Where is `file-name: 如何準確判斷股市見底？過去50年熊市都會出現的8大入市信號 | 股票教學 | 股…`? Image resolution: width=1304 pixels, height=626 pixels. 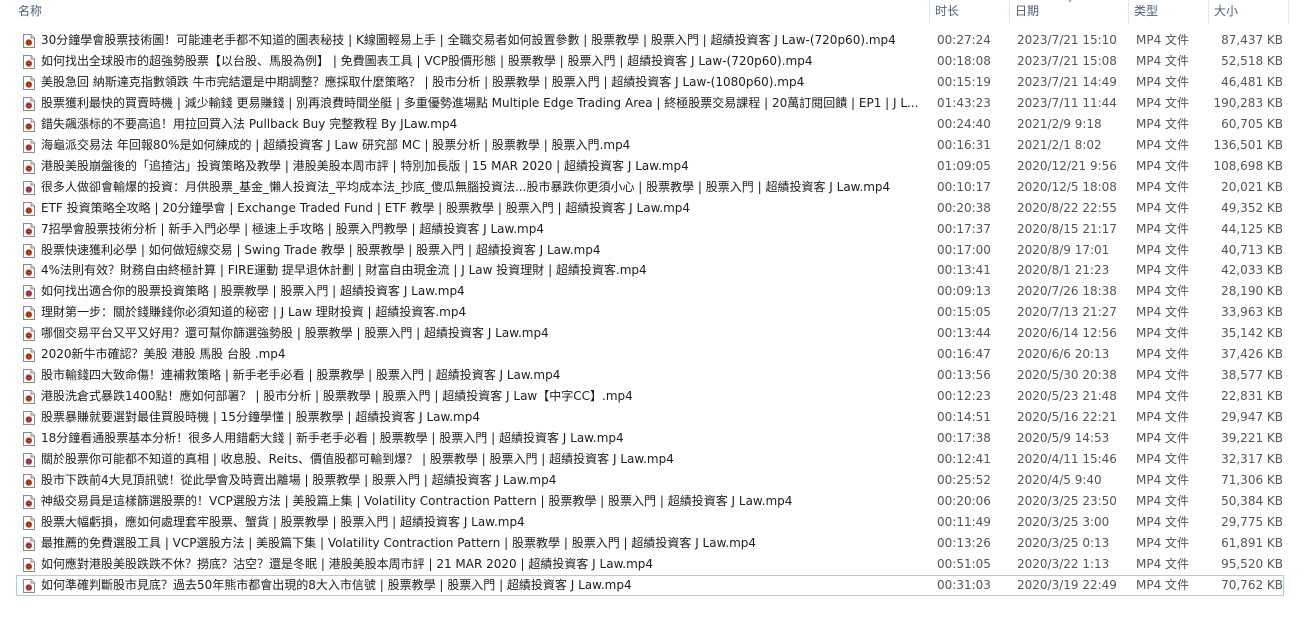 file-name: 如何準確判斷股市見底？過去50年熊市都會出現的8大入市信號 | 股票教學 | 股… is located at coordinates (336, 585).